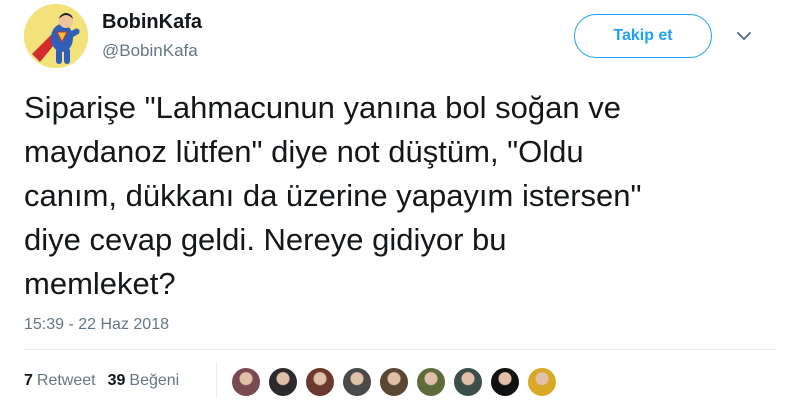 This screenshot has height=406, width=800. Describe the element at coordinates (216, 380) in the screenshot. I see `stats-divider` at that location.